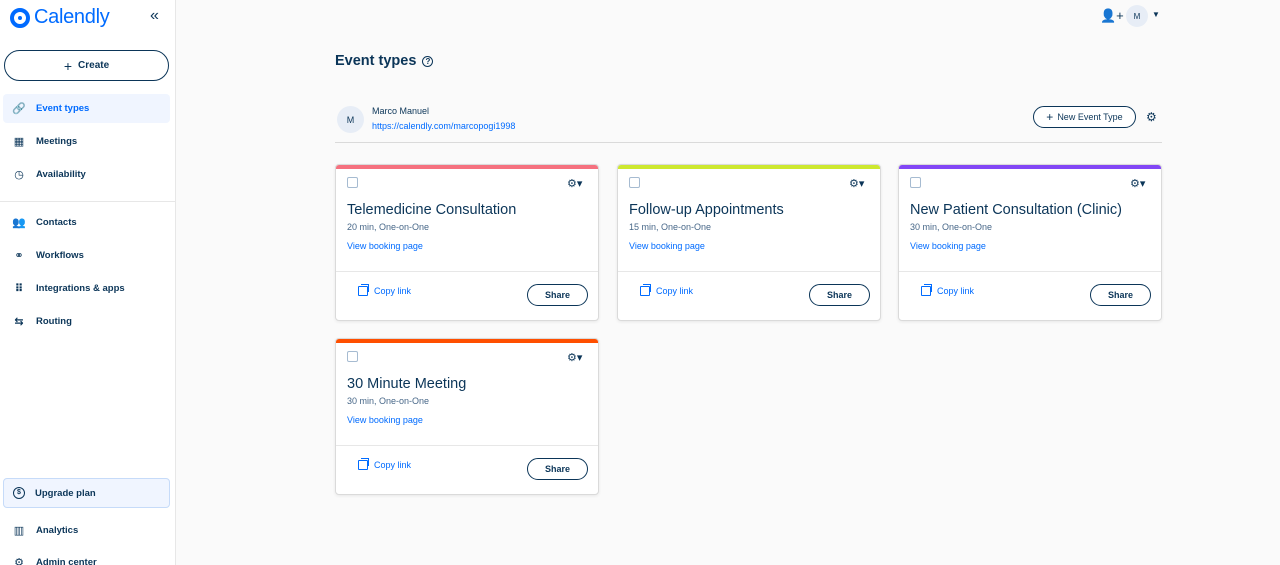  I want to click on workflow-icon: ⚭, so click(19, 256).